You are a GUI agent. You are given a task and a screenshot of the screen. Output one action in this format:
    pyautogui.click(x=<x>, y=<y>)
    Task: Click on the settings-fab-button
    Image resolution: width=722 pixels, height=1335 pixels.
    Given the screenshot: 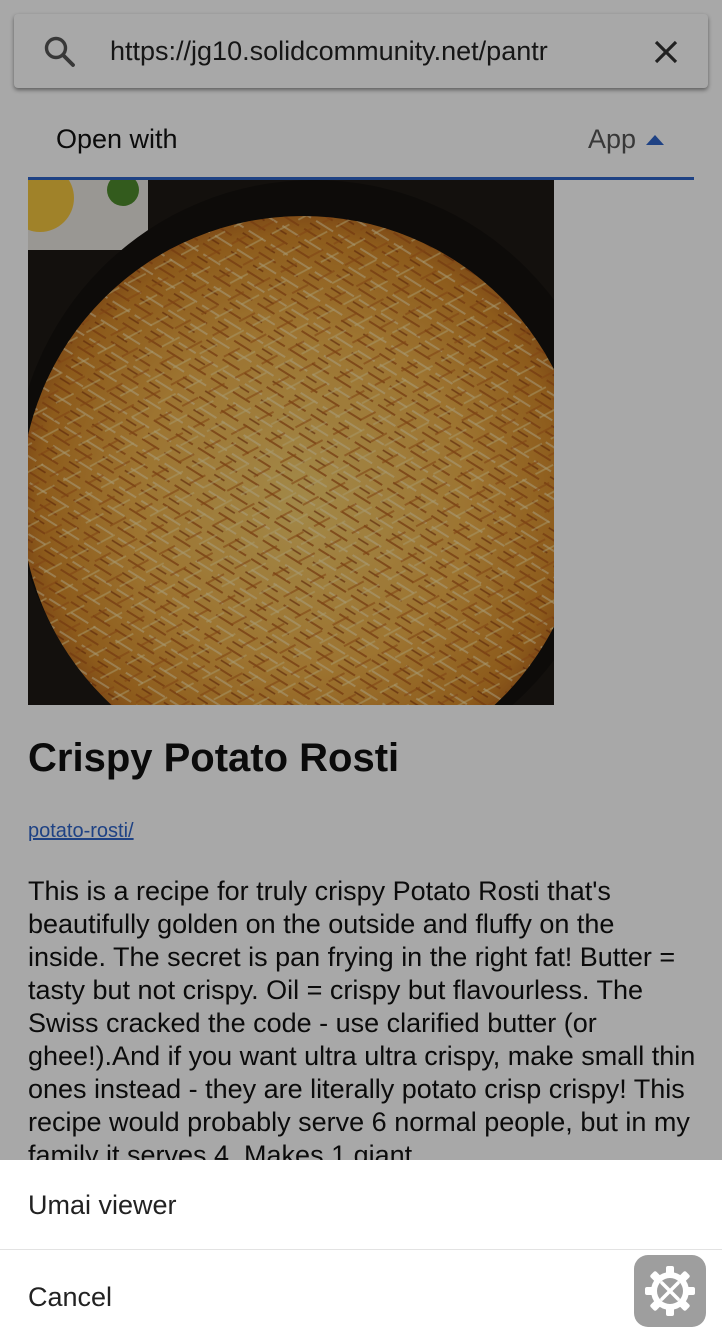 What is the action you would take?
    pyautogui.click(x=670, y=1291)
    